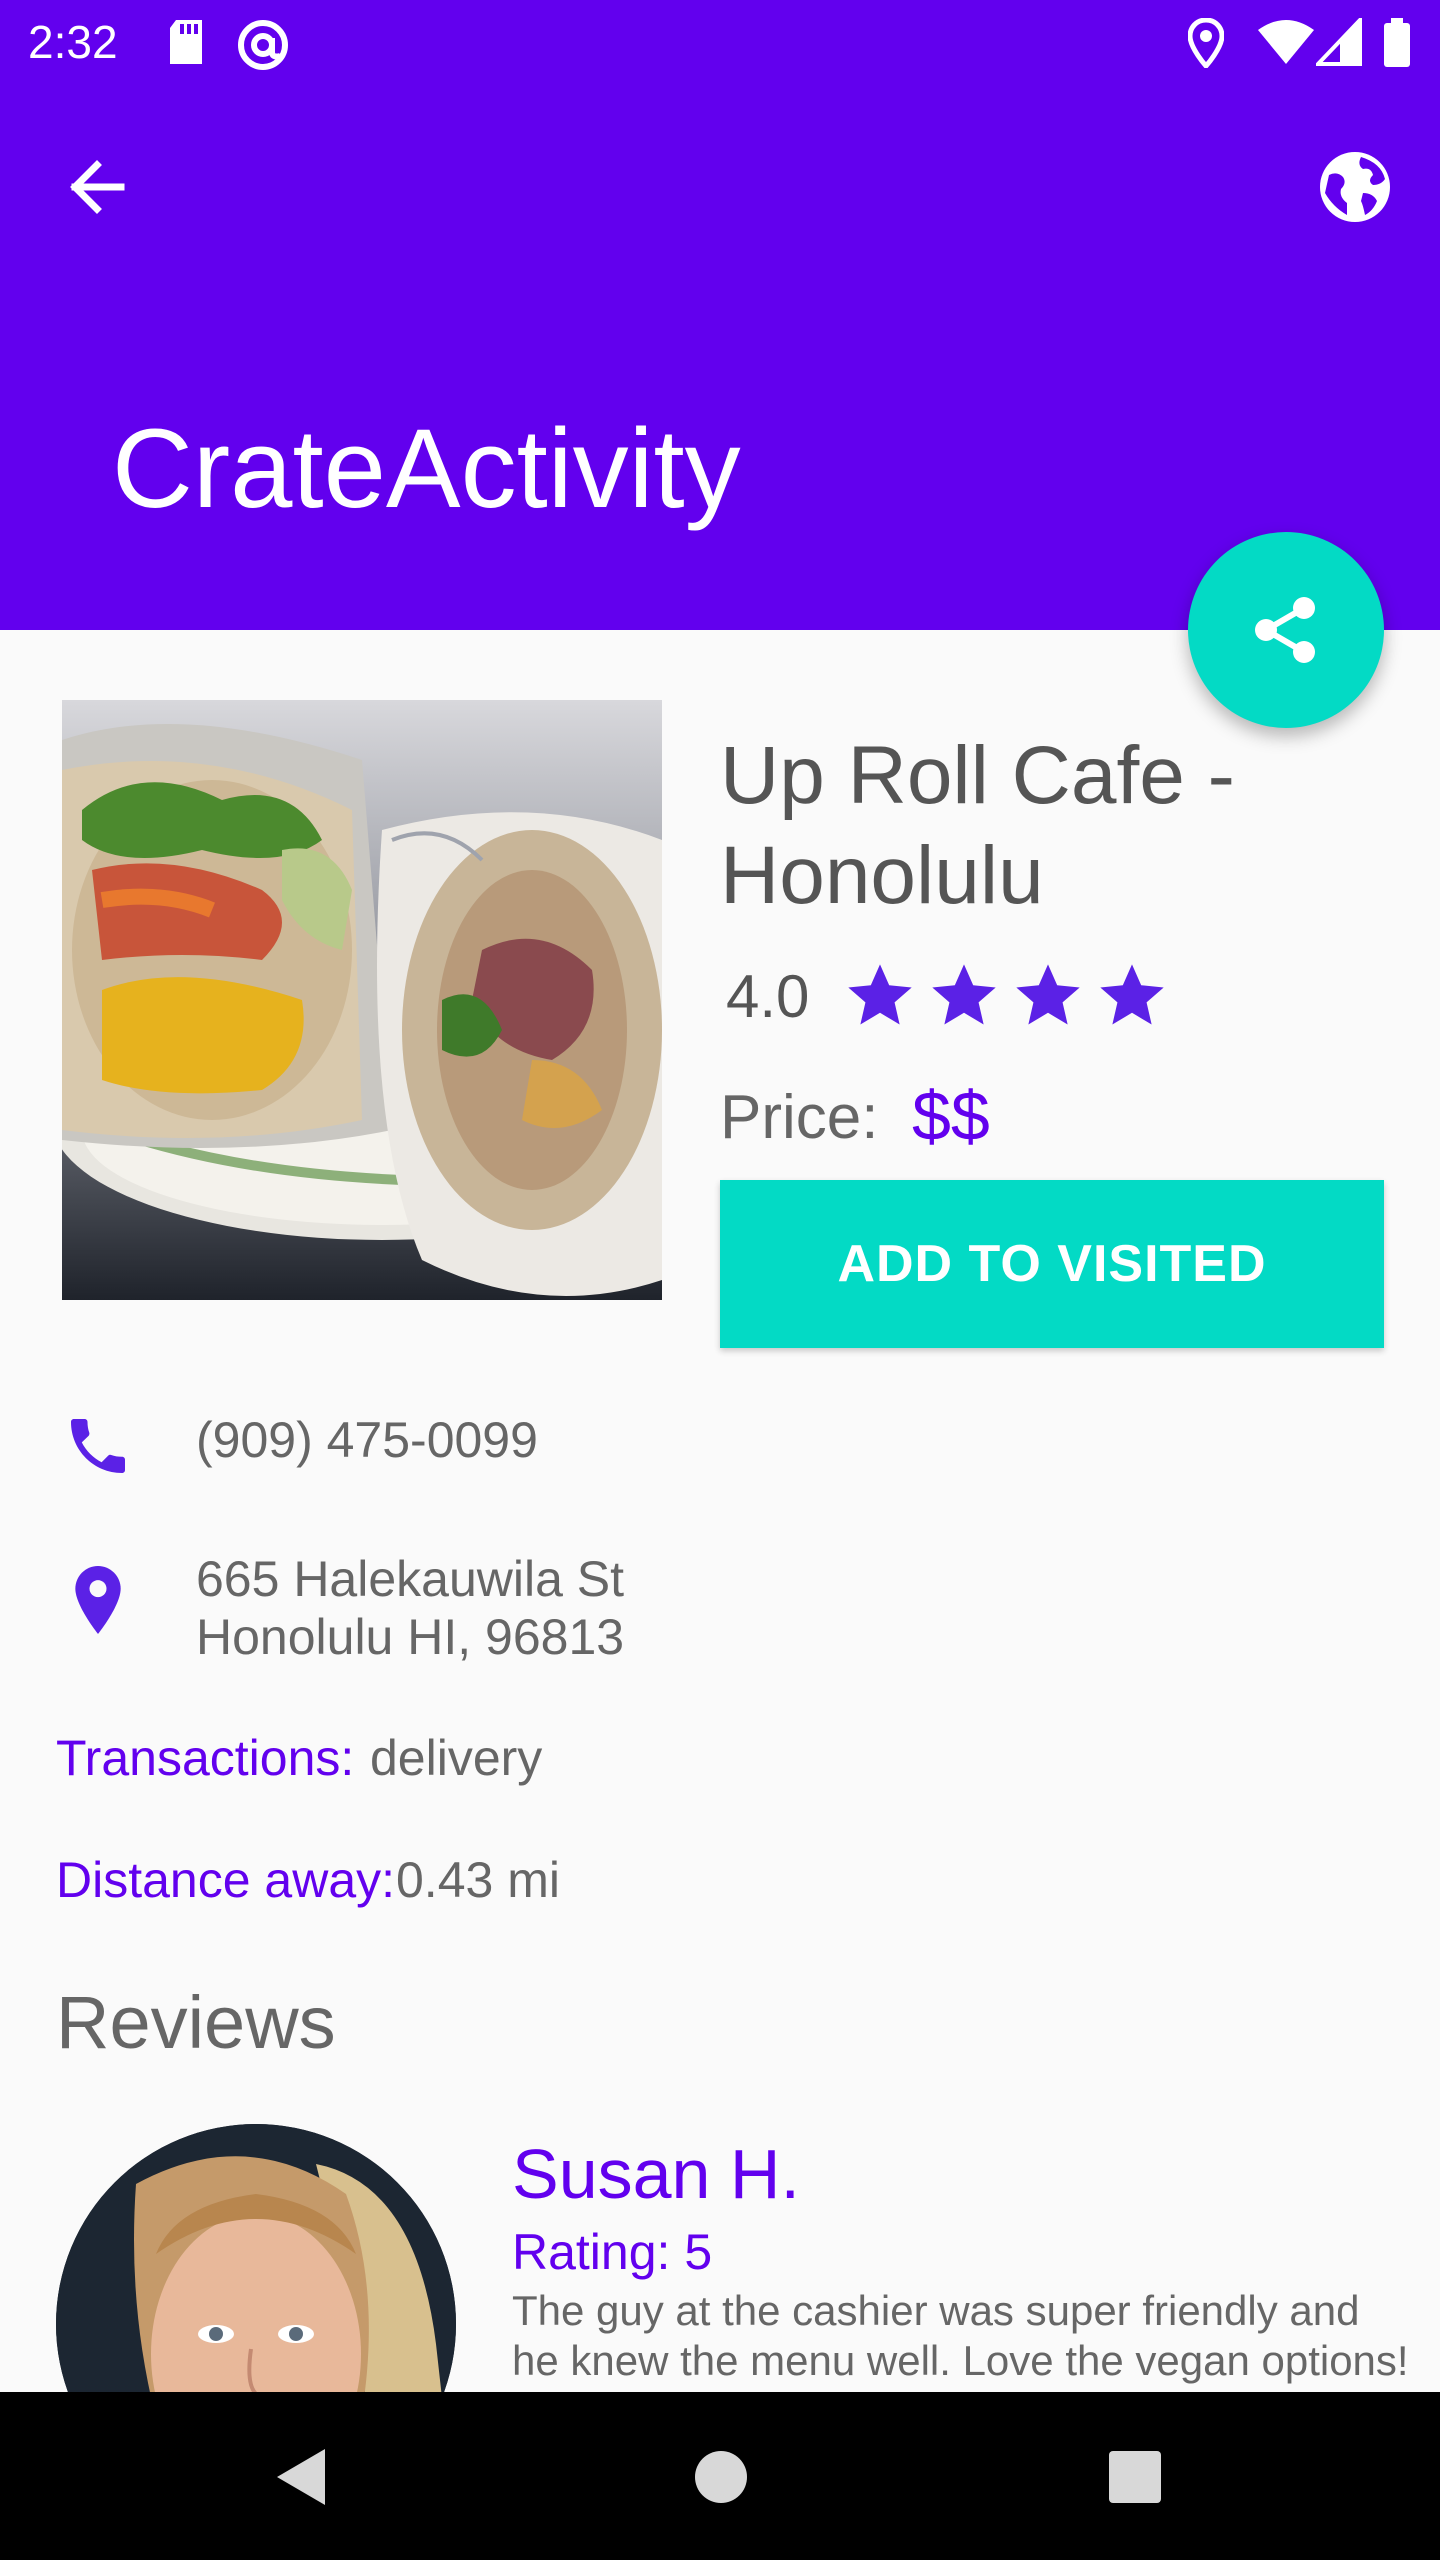 The image size is (1440, 2560). I want to click on price-value: $$, so click(951, 1116).